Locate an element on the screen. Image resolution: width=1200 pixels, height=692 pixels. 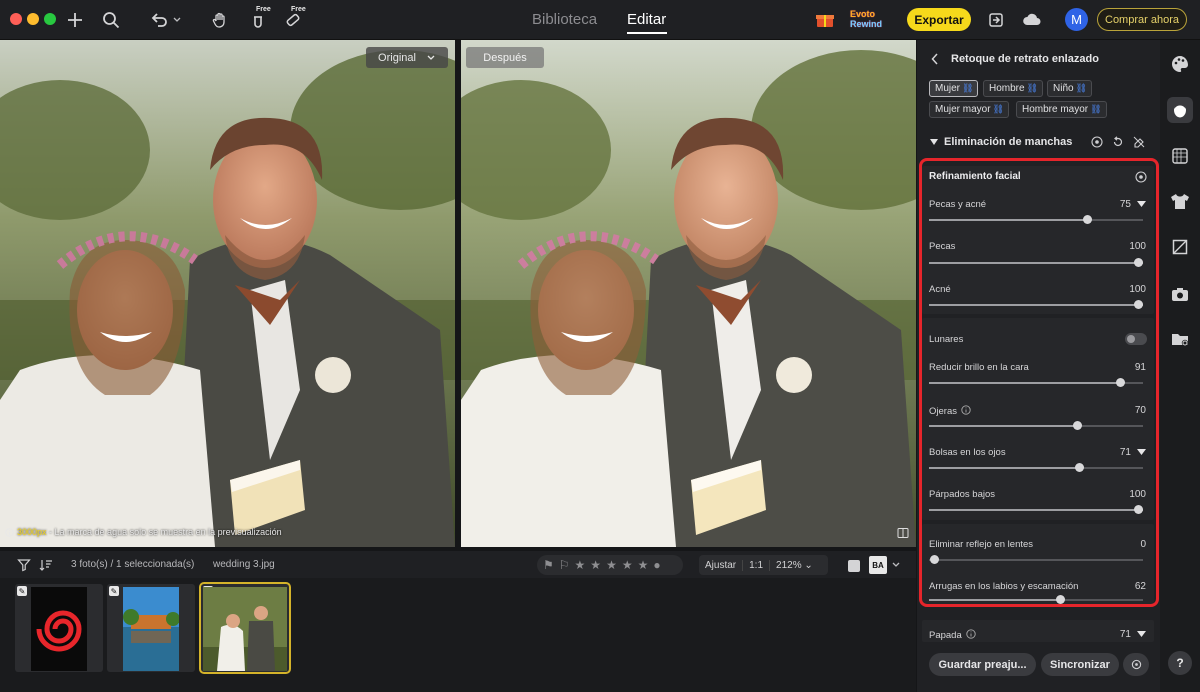
cloud-icon is located at coordinates (1032, 20).